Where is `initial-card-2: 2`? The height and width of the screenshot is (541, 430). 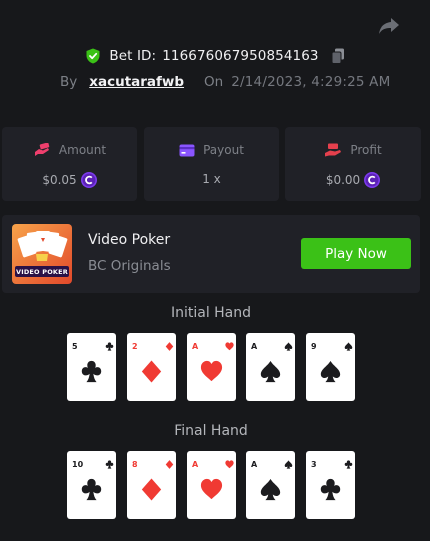 initial-card-2: 2 is located at coordinates (151, 367).